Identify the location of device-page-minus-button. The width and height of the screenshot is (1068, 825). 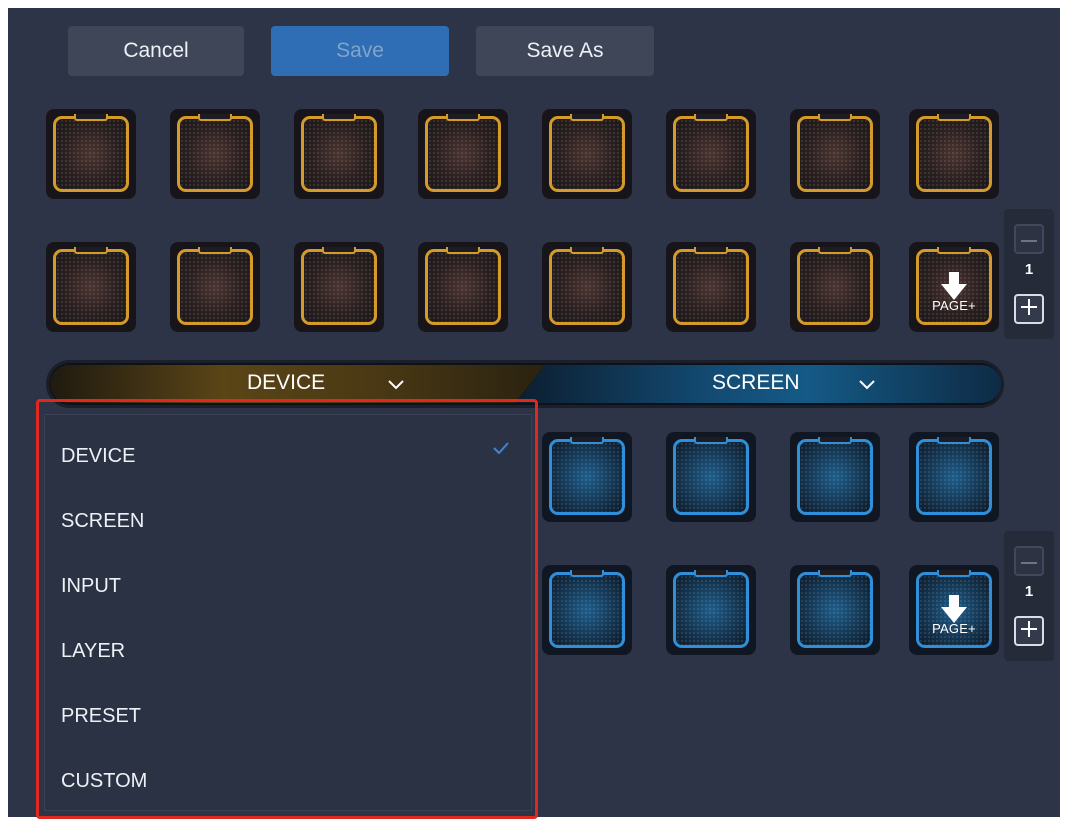
(1029, 239).